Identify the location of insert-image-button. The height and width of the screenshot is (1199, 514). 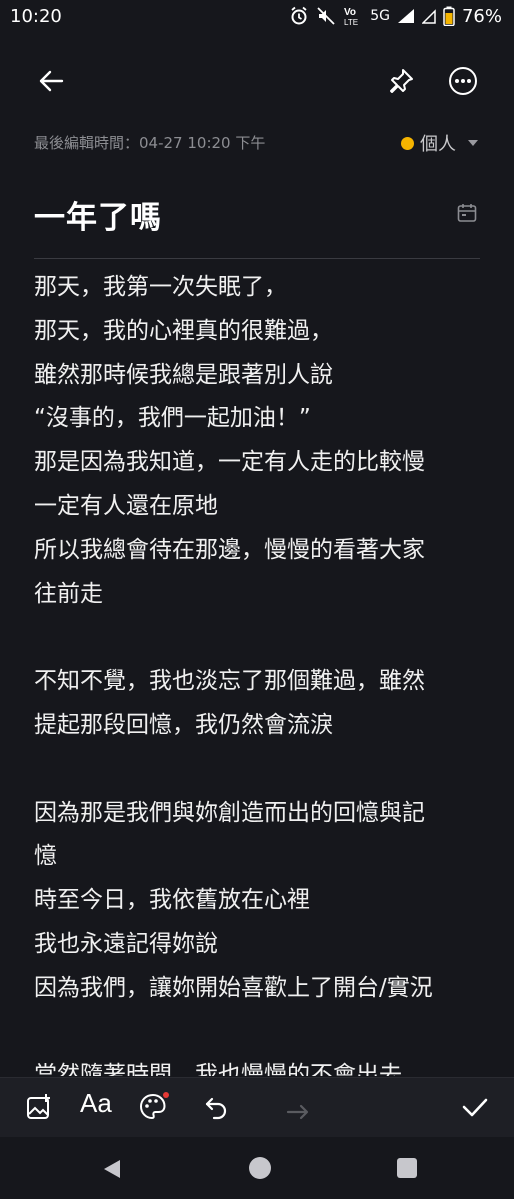
(39, 1109).